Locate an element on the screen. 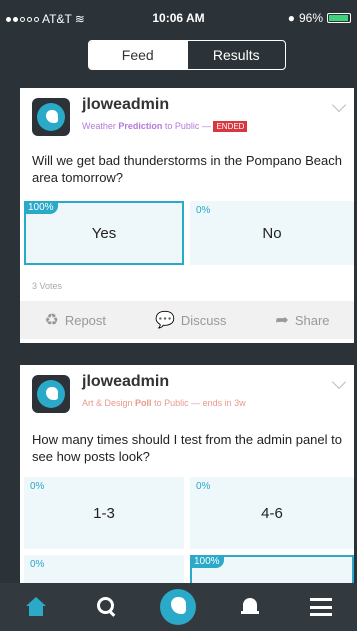 This screenshot has width=357, height=631. bell-icon is located at coordinates (249, 607).